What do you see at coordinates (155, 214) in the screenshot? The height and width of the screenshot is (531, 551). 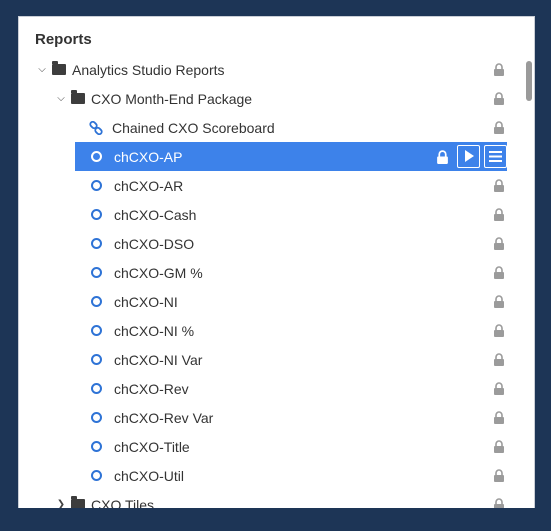 I see `report-item-label: chCXO-Cash` at bounding box center [155, 214].